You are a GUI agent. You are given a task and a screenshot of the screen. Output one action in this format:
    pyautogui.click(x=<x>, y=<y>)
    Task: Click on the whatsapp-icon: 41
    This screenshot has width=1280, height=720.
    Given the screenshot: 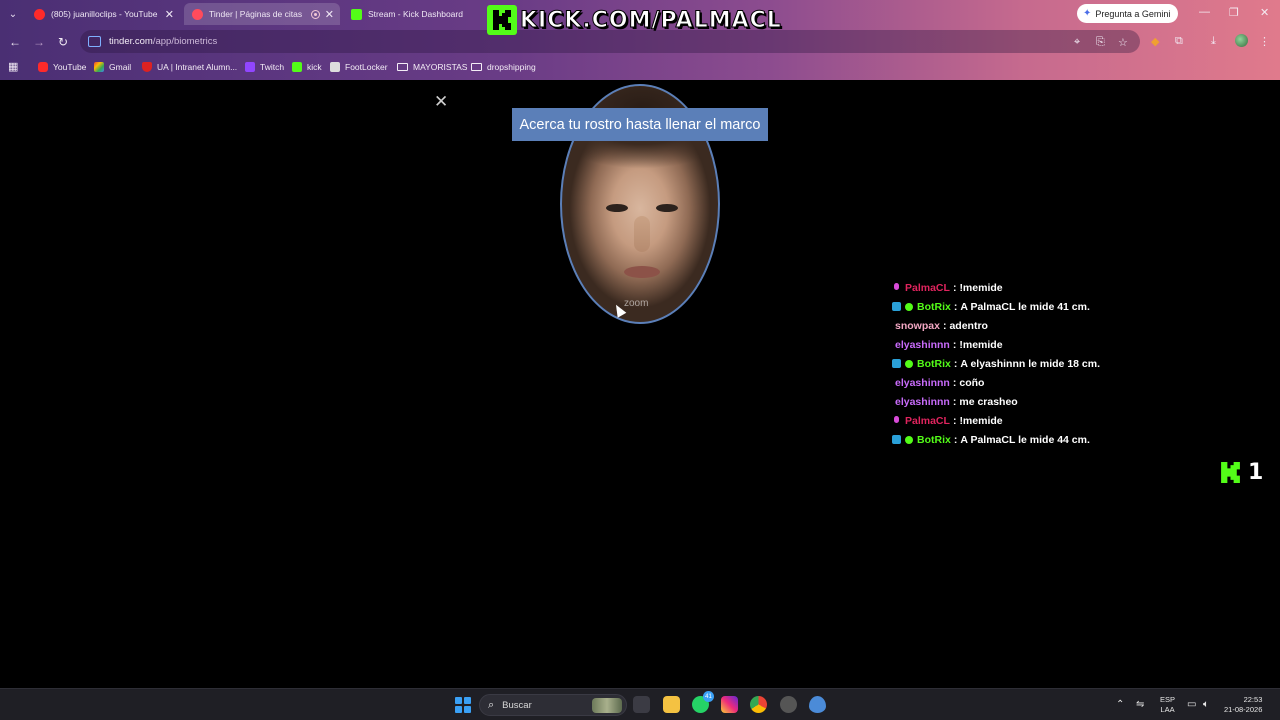 What is the action you would take?
    pyautogui.click(x=703, y=702)
    